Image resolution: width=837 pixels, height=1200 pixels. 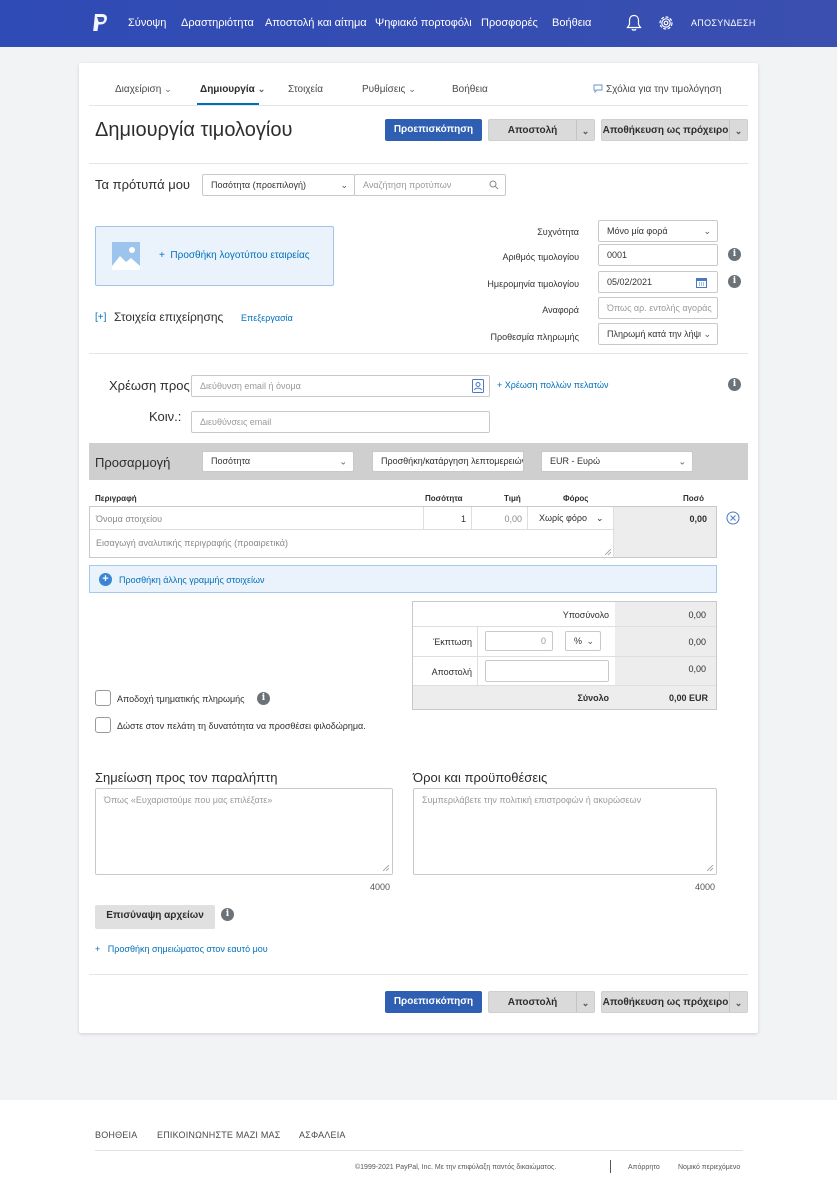 I want to click on footer-privacy-link: Απόρρητο, so click(x=644, y=1167).